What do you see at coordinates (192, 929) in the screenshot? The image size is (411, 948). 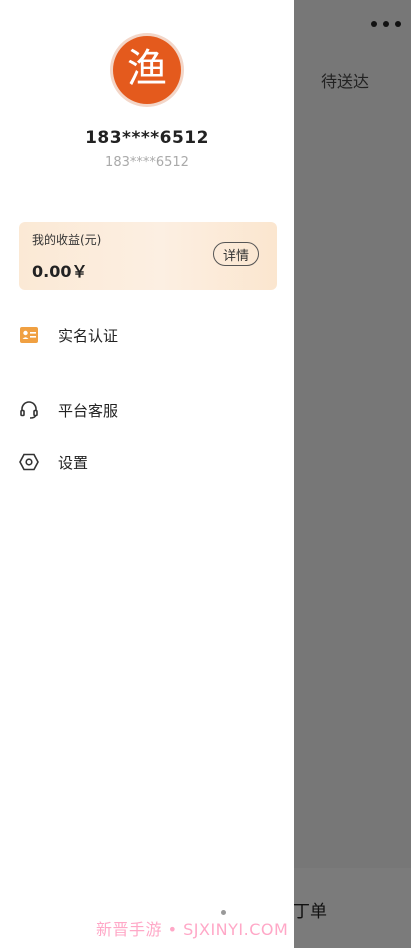 I see `watermark: 新晋手游 • SJXINYI.COM` at bounding box center [192, 929].